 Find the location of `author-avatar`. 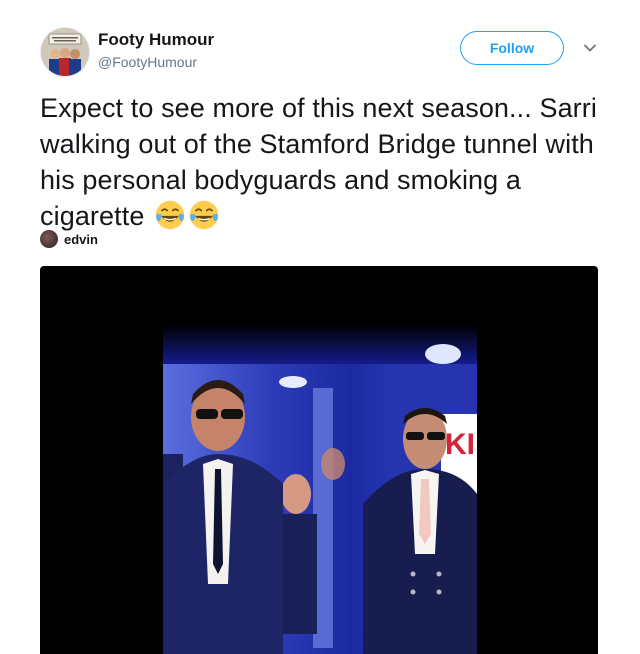

author-avatar is located at coordinates (65, 52).